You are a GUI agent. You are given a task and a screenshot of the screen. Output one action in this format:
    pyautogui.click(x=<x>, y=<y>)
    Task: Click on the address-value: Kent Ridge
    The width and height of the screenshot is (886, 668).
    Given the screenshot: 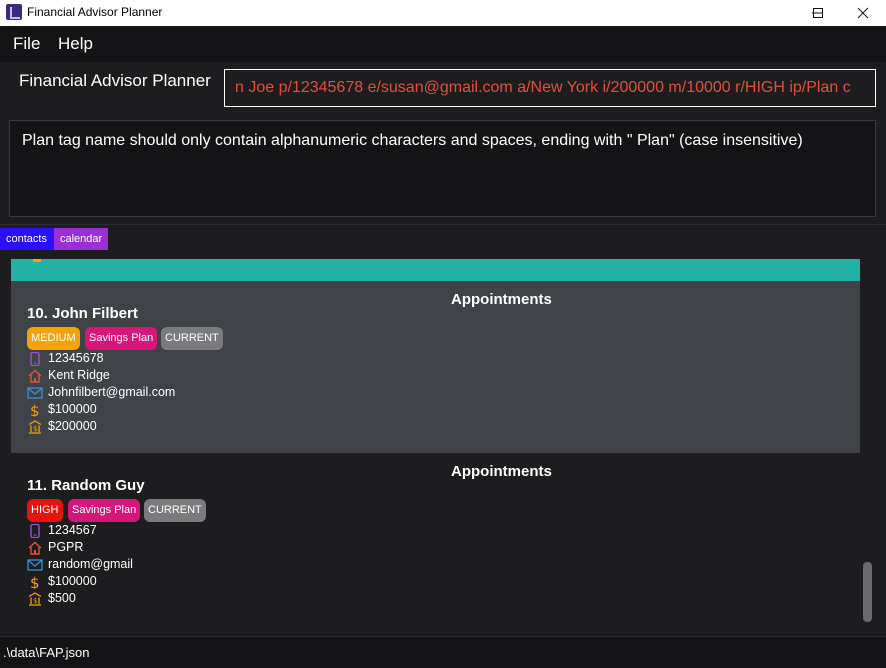 What is the action you would take?
    pyautogui.click(x=79, y=375)
    